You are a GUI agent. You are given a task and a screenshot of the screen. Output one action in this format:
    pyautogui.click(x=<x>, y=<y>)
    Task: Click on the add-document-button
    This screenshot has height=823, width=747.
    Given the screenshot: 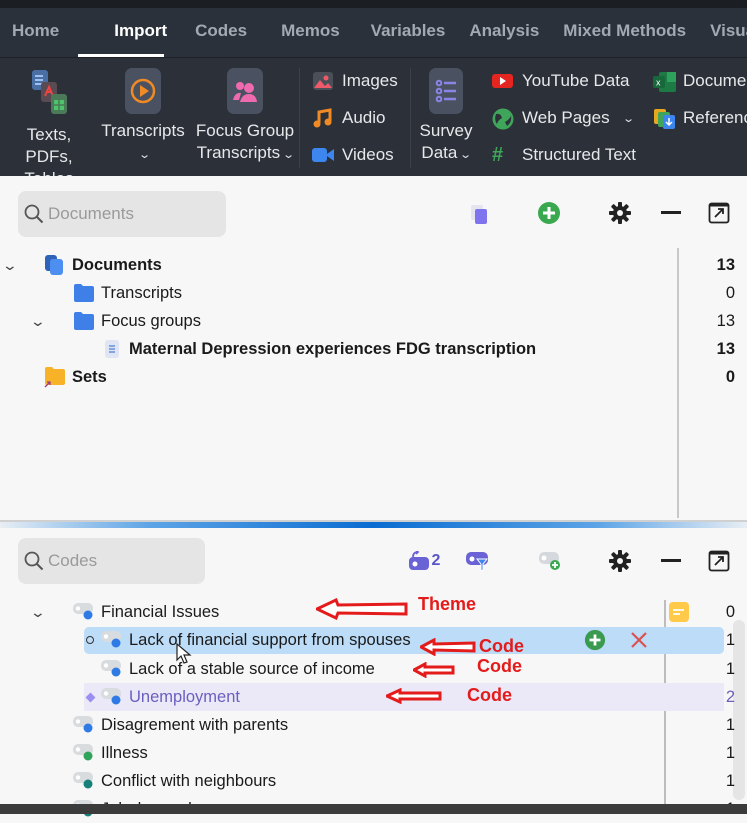 What is the action you would take?
    pyautogui.click(x=549, y=213)
    